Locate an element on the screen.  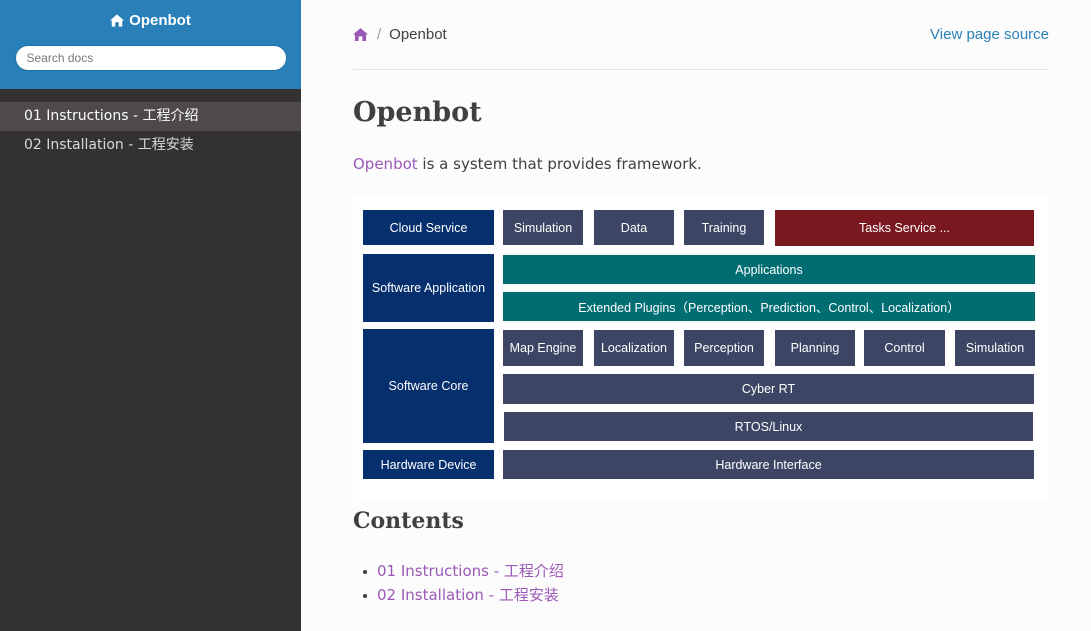
contents-heading: Contents is located at coordinates (408, 521).